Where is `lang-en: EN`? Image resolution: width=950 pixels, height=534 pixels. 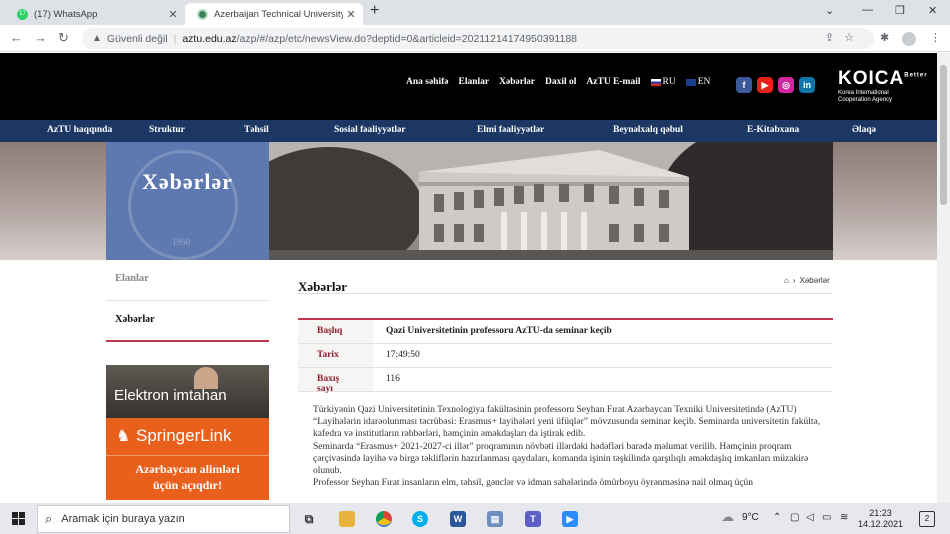 lang-en: EN is located at coordinates (697, 82).